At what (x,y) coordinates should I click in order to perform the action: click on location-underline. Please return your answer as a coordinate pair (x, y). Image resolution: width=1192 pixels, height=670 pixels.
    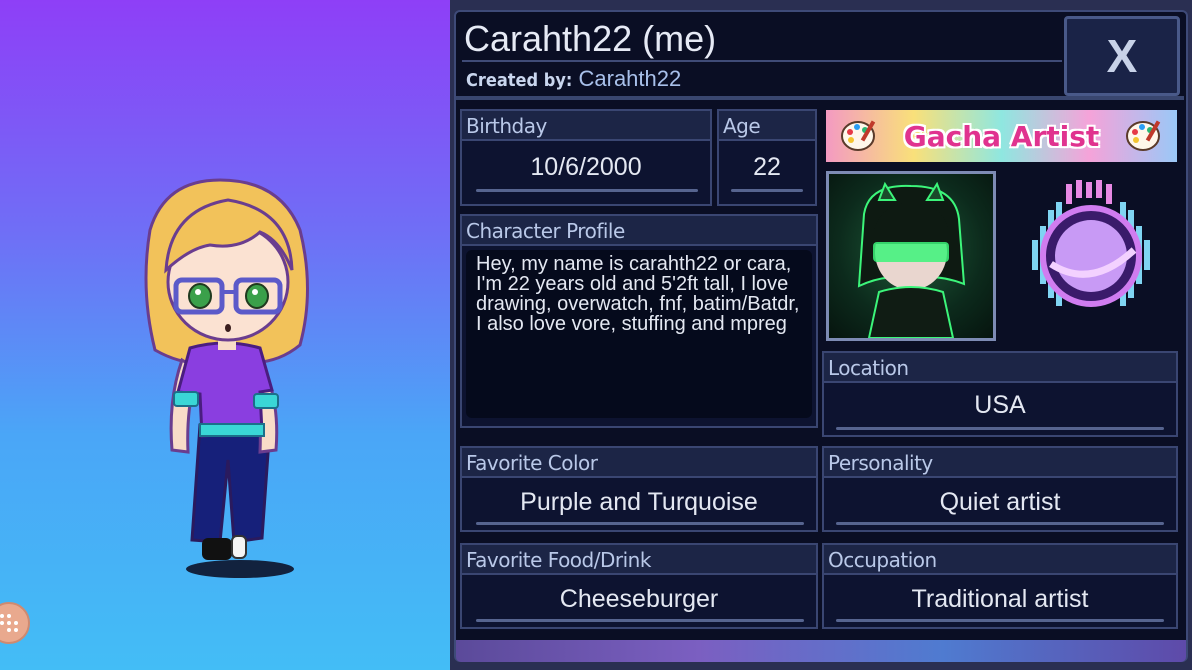
    Looking at the image, I should click on (1000, 428).